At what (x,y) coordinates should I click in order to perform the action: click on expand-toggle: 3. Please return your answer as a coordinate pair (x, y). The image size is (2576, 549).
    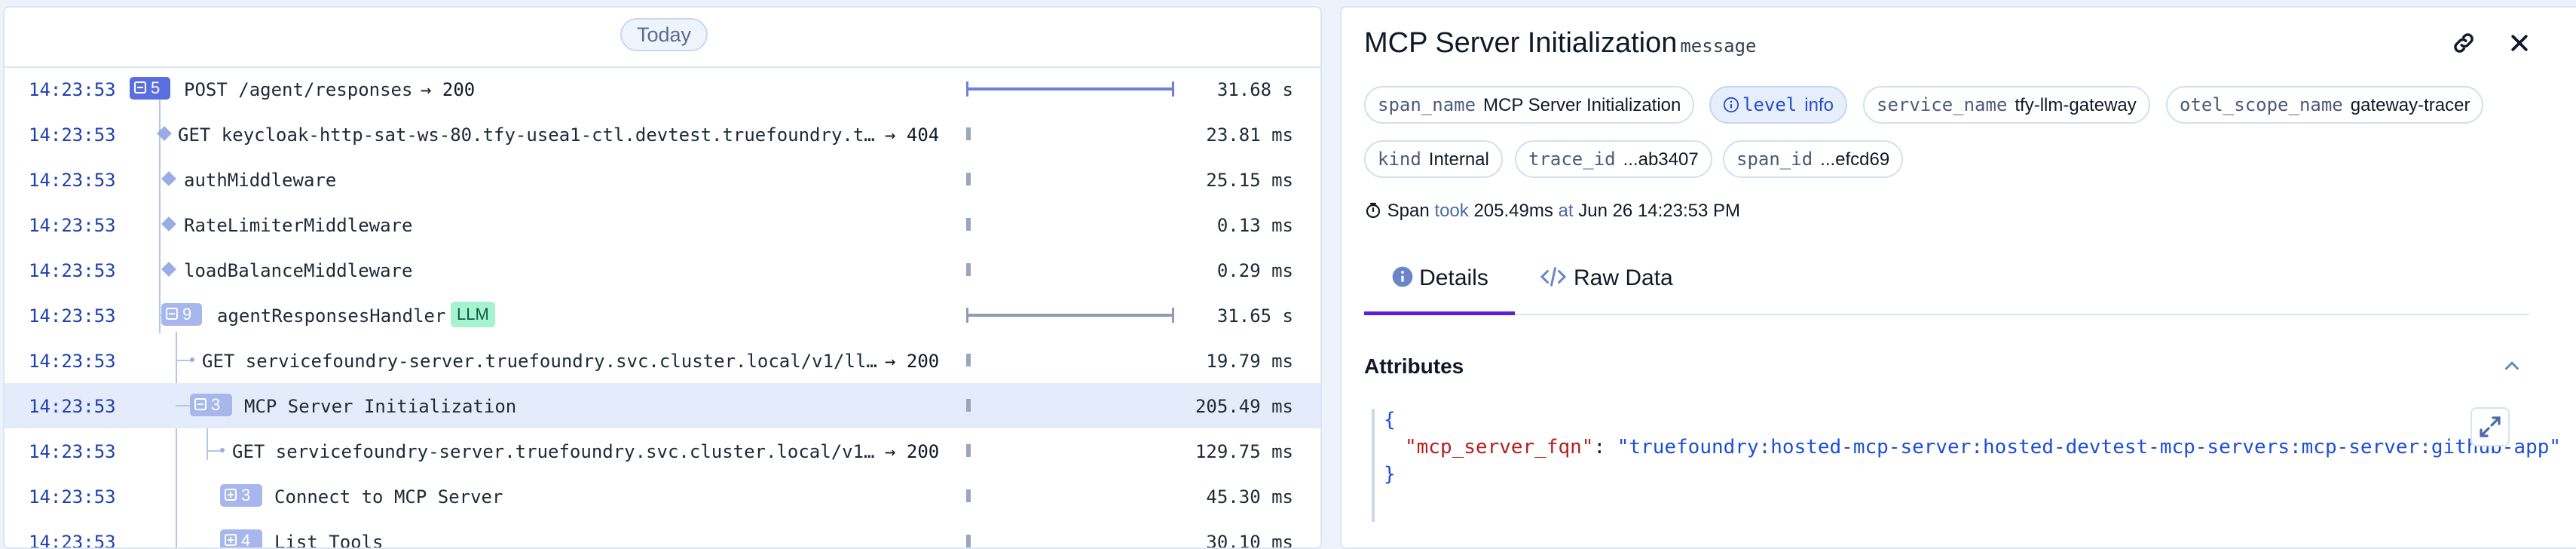
    Looking at the image, I should click on (241, 496).